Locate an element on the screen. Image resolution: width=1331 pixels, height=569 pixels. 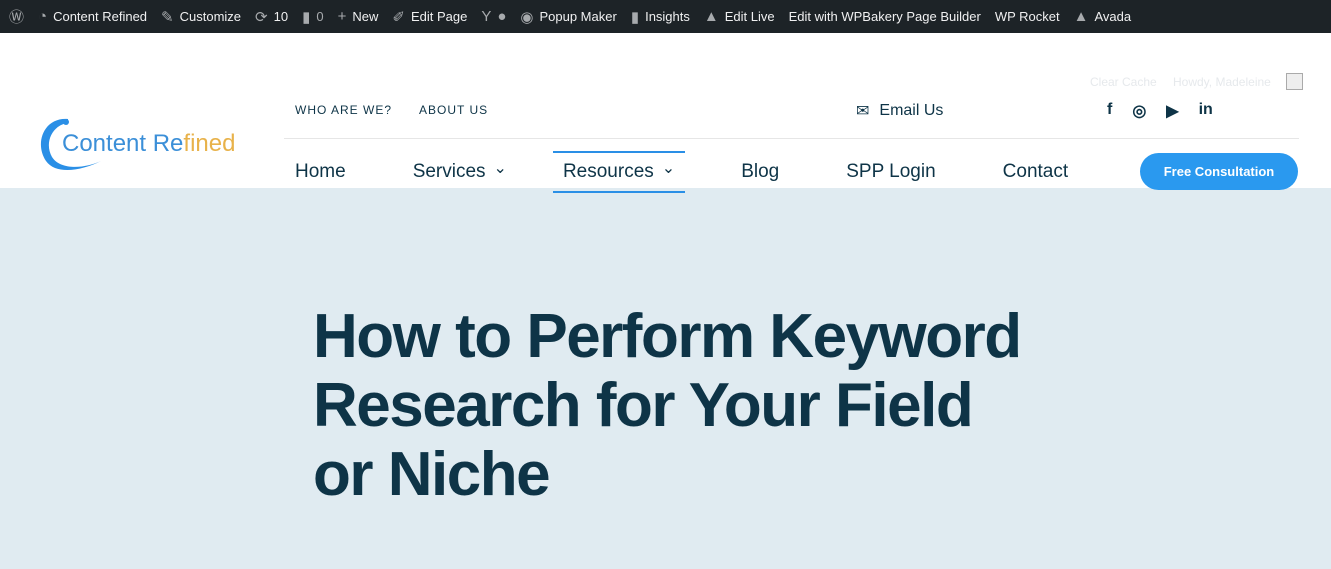
admin-item-label: Customize is located at coordinates (210, 16).